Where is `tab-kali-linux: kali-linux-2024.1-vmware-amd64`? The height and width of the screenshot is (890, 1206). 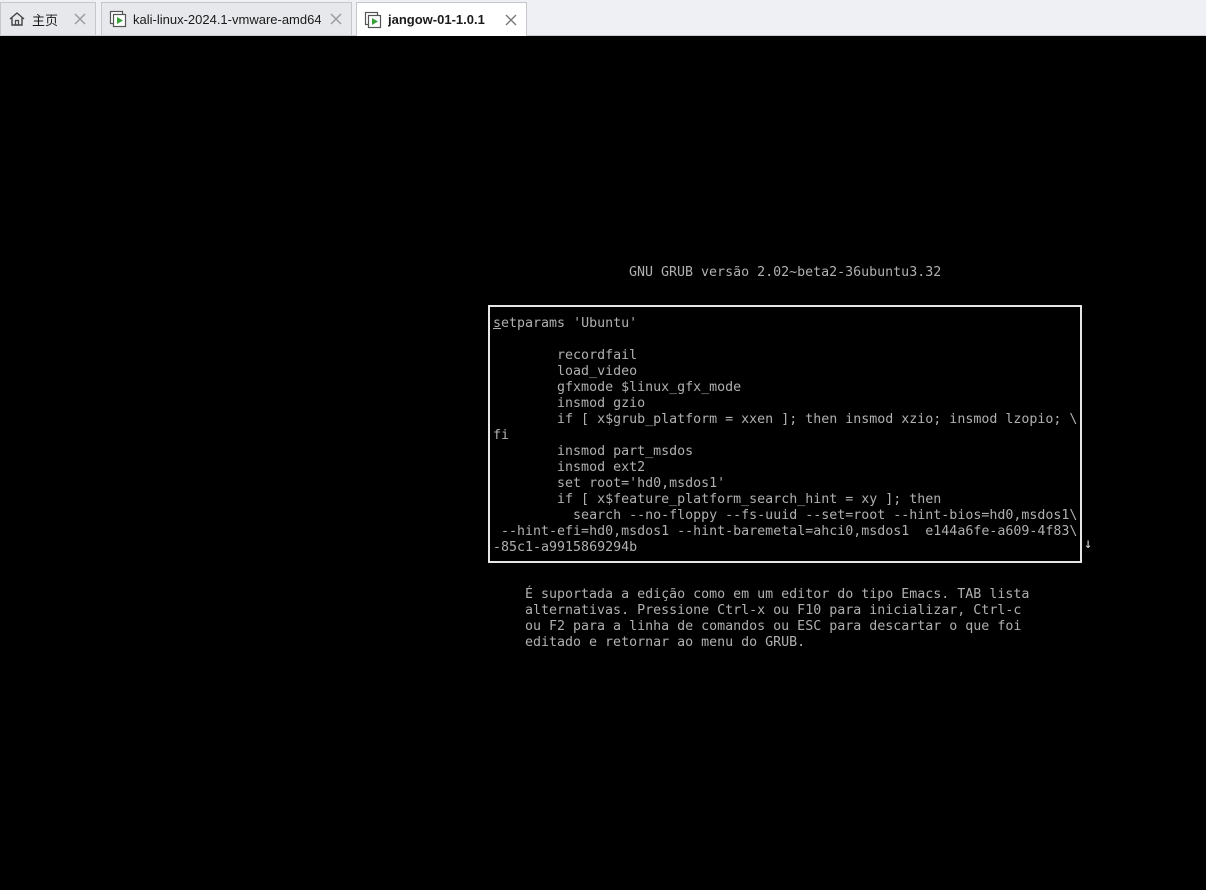 tab-kali-linux: kali-linux-2024.1-vmware-amd64 is located at coordinates (226, 18).